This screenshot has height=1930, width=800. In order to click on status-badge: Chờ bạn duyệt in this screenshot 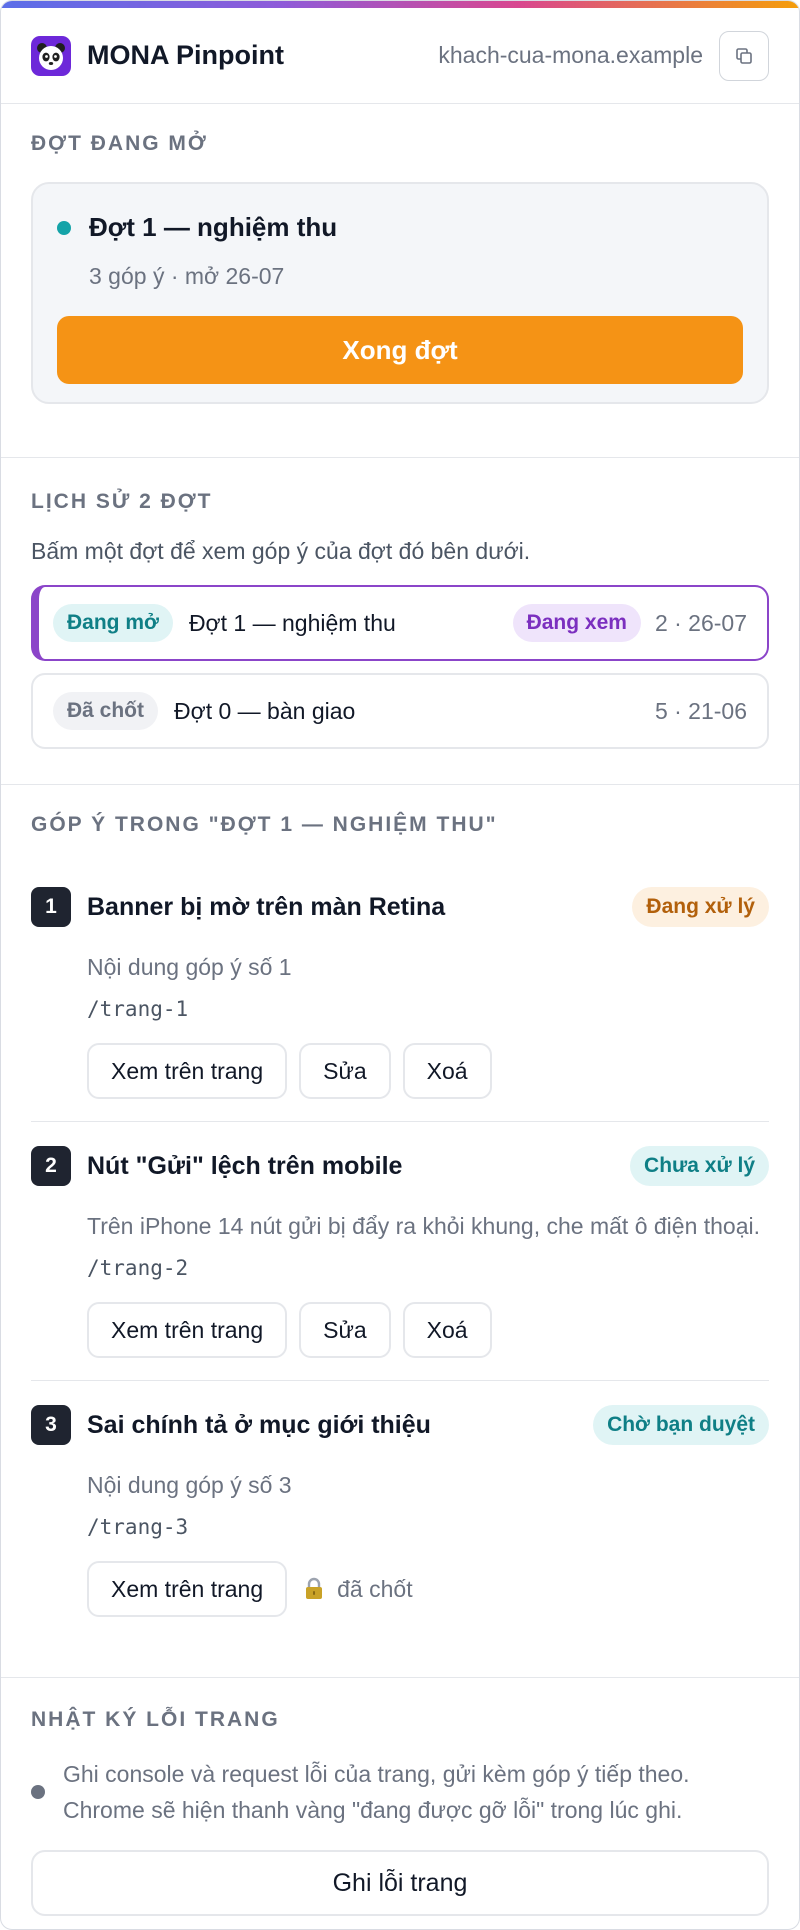, I will do `click(681, 1425)`.